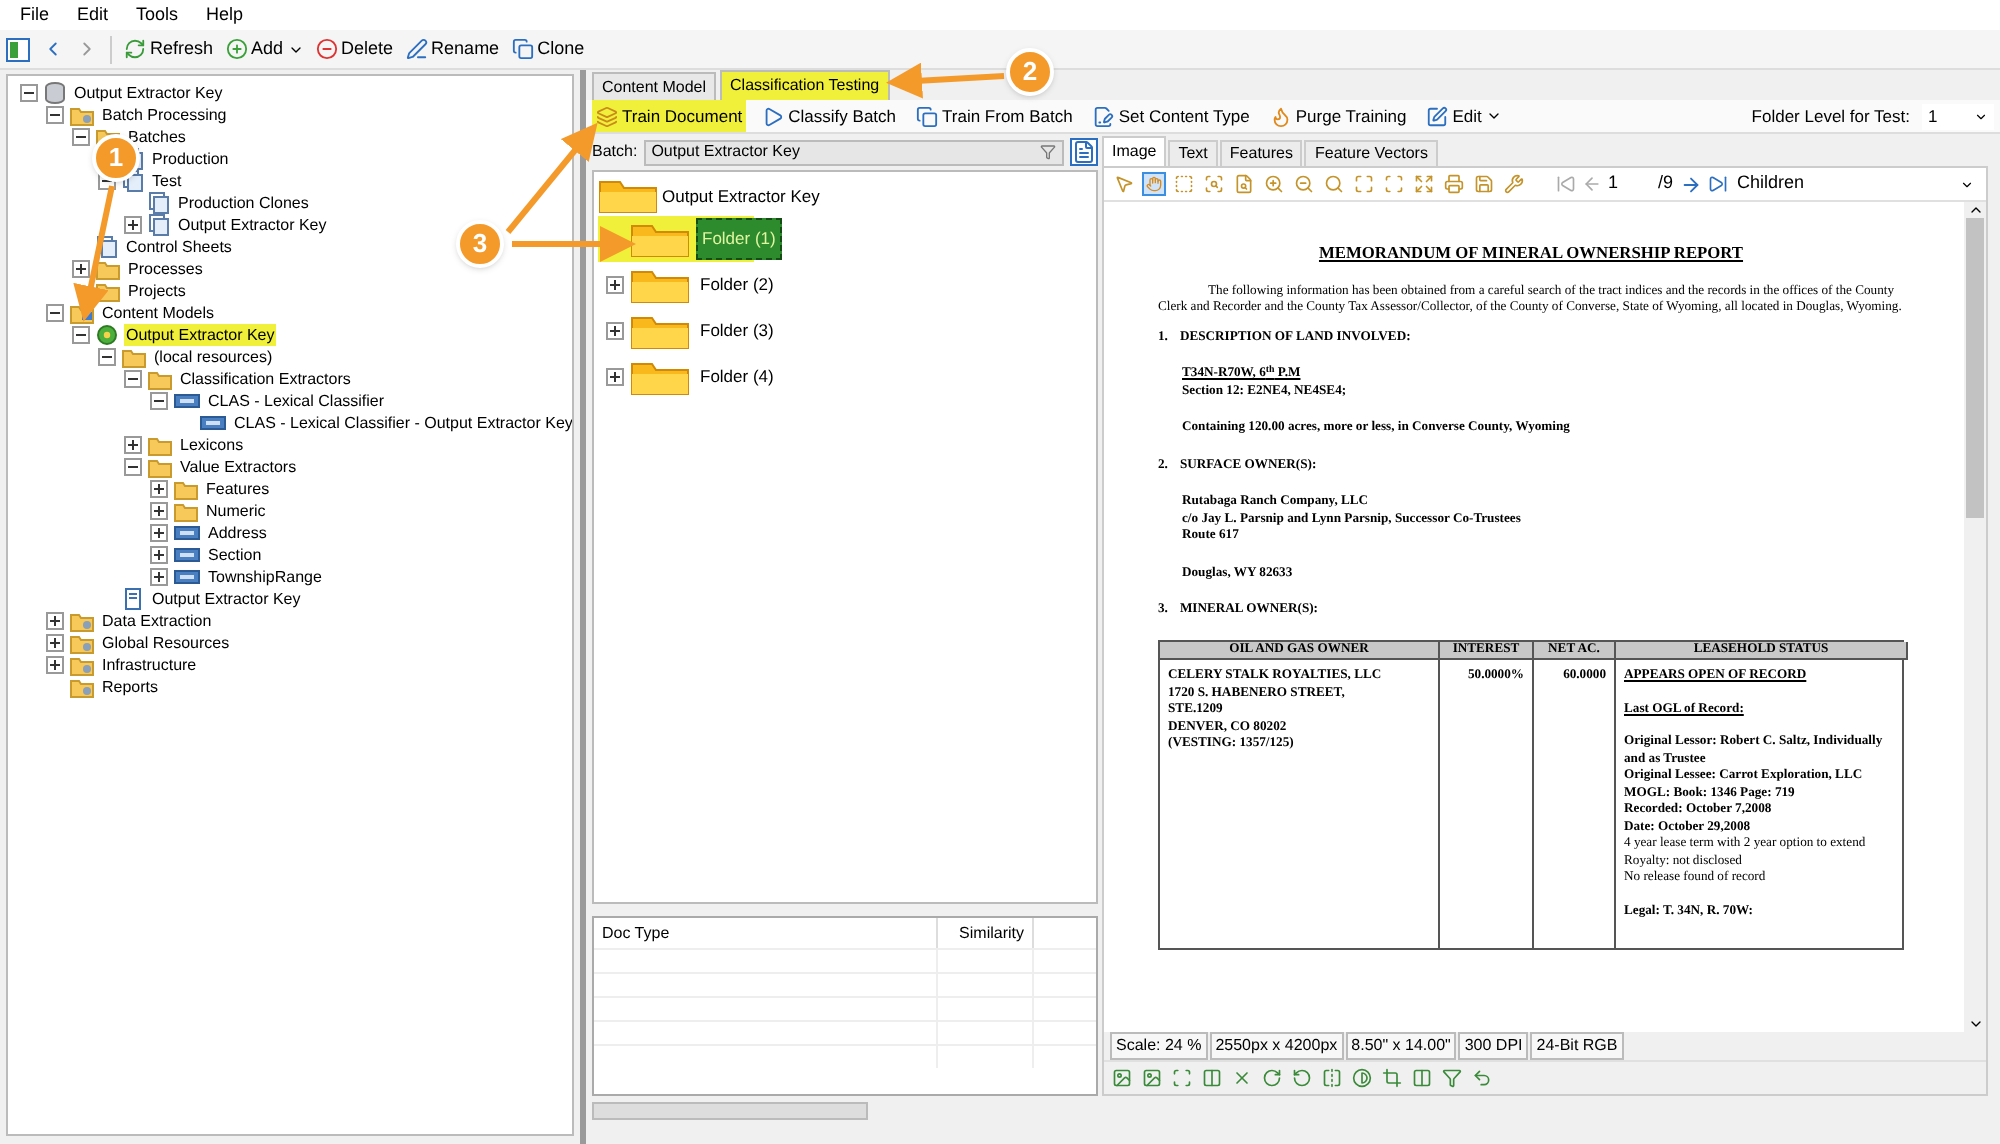 The image size is (2000, 1144). Describe the element at coordinates (737, 377) in the screenshot. I see `folder-item: Folder (4)` at that location.